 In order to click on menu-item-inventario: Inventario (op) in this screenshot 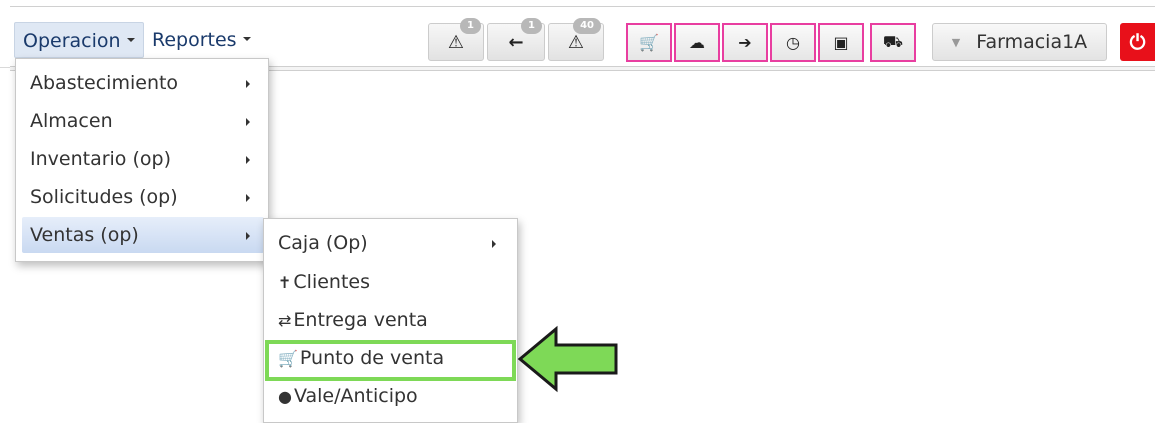, I will do `click(143, 159)`.